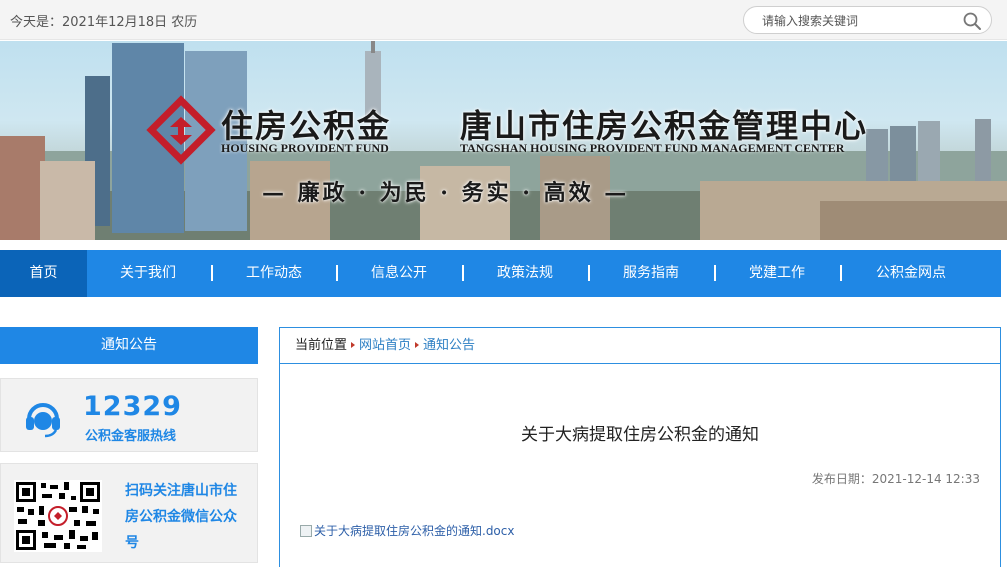  I want to click on hotline-number: 12329, so click(132, 406).